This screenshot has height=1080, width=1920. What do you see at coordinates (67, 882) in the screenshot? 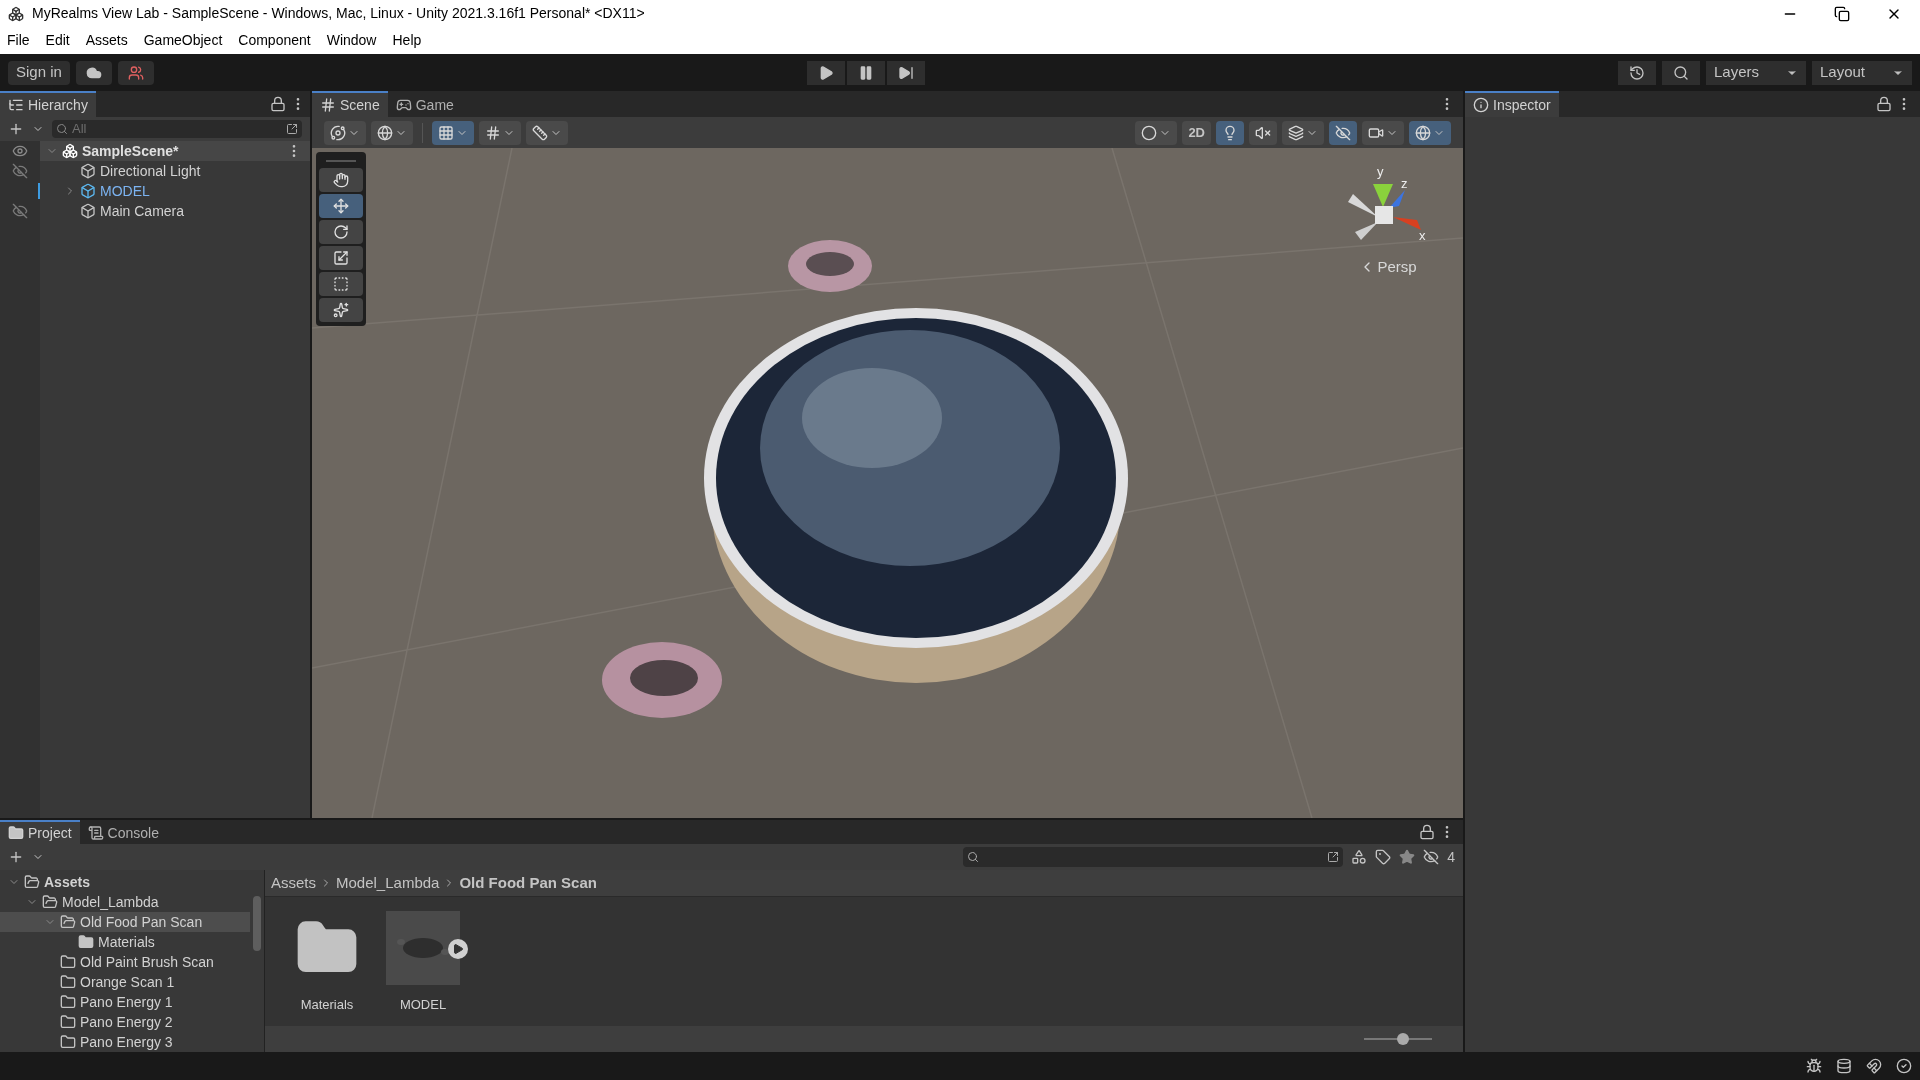
I see `folder-item: Assets` at bounding box center [67, 882].